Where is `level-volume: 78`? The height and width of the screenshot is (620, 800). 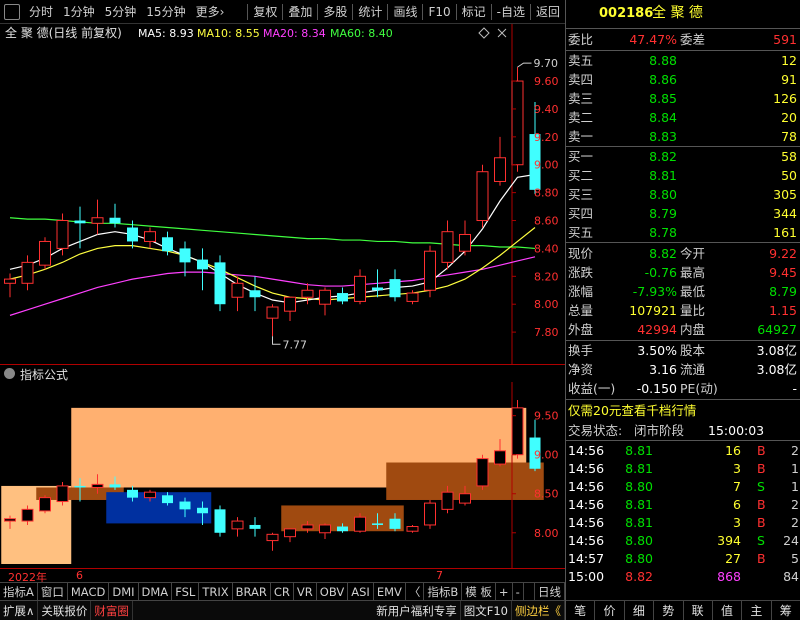 level-volume: 78 is located at coordinates (789, 136).